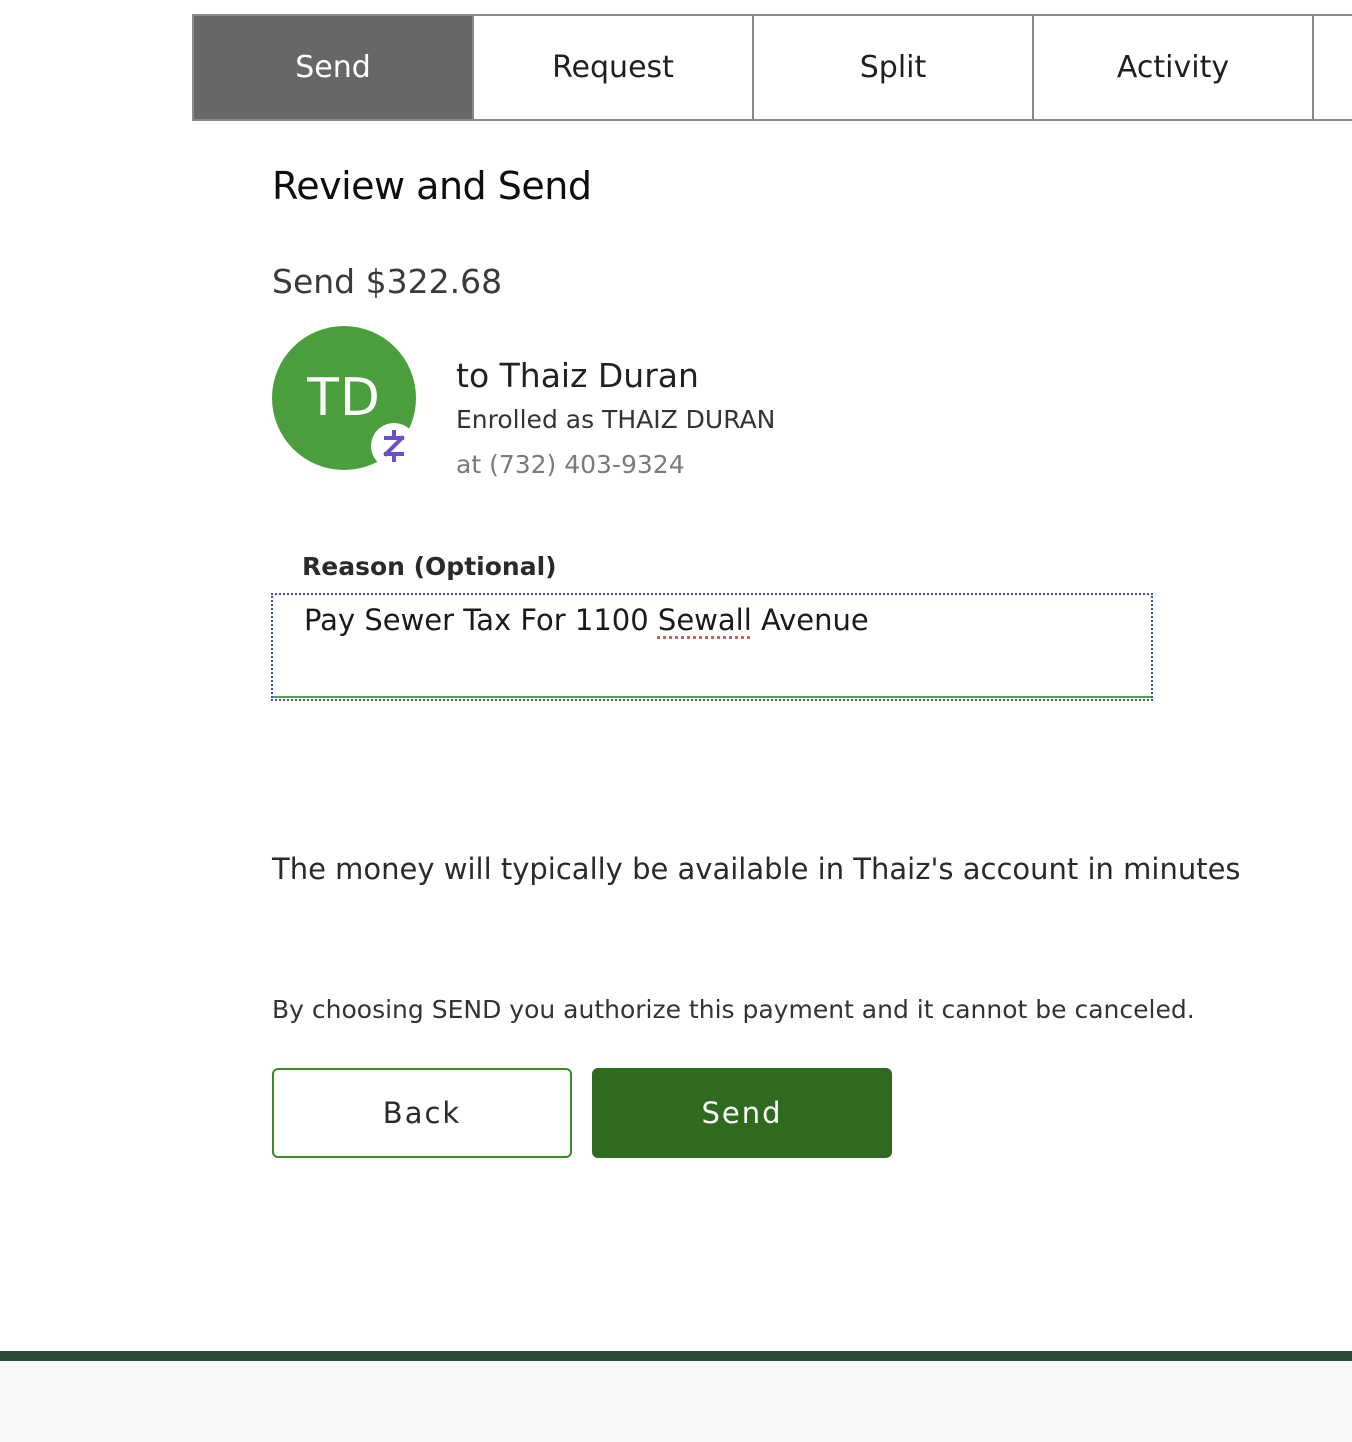 The image size is (1352, 1442). What do you see at coordinates (712, 697) in the screenshot?
I see `reason-input-underline` at bounding box center [712, 697].